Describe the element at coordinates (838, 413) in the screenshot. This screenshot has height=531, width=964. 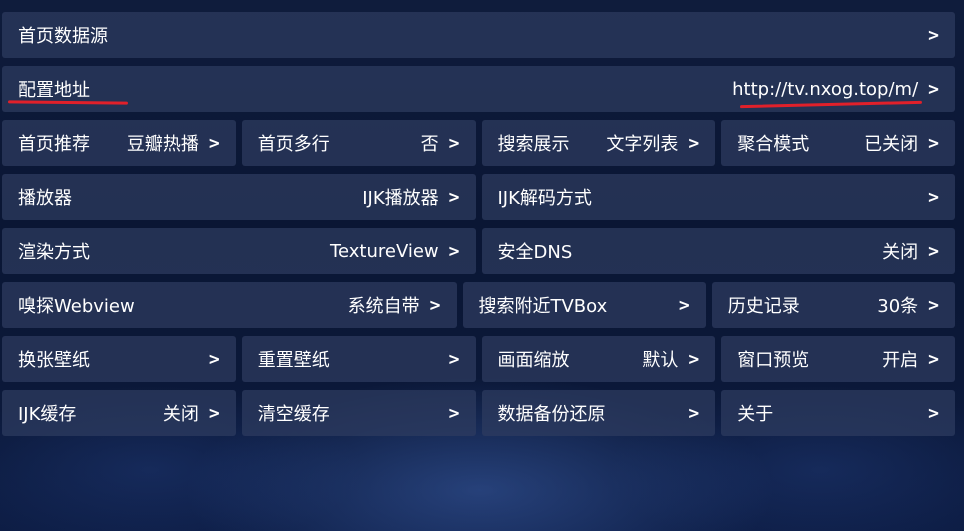
I see `setting-about: 关于 >` at that location.